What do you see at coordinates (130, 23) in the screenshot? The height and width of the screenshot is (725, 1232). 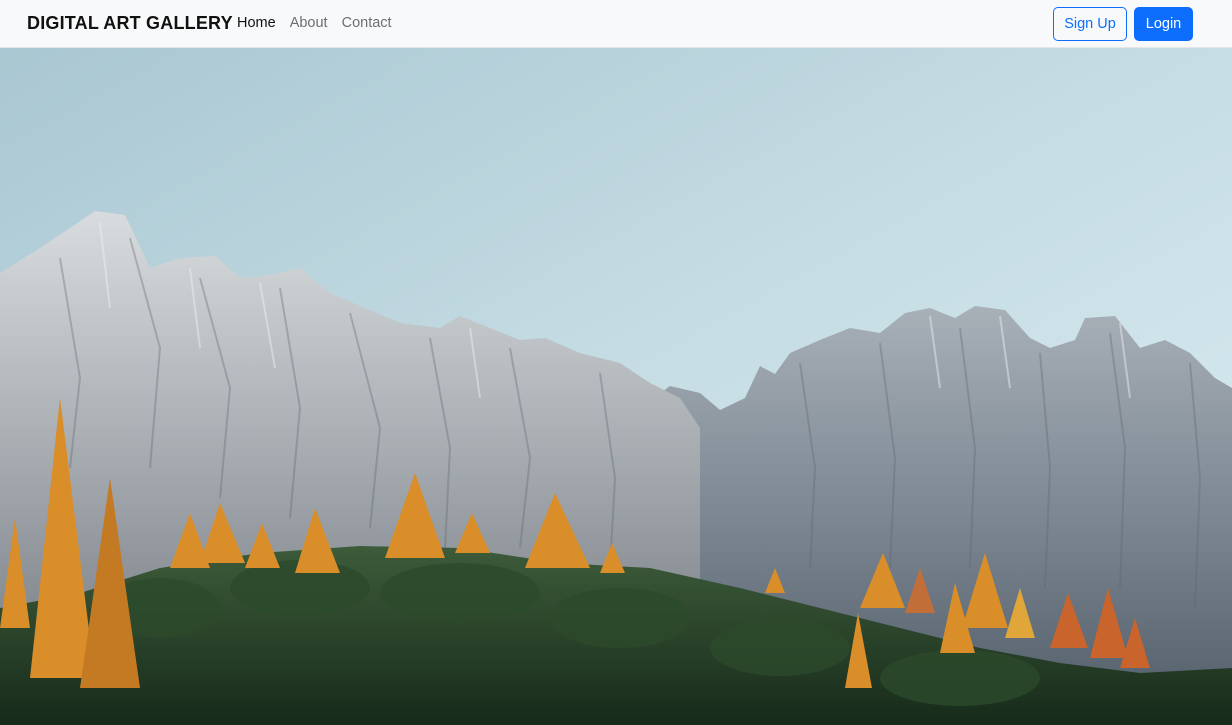 I see `brand-logo-text: DIGITAL ART GALLERY` at bounding box center [130, 23].